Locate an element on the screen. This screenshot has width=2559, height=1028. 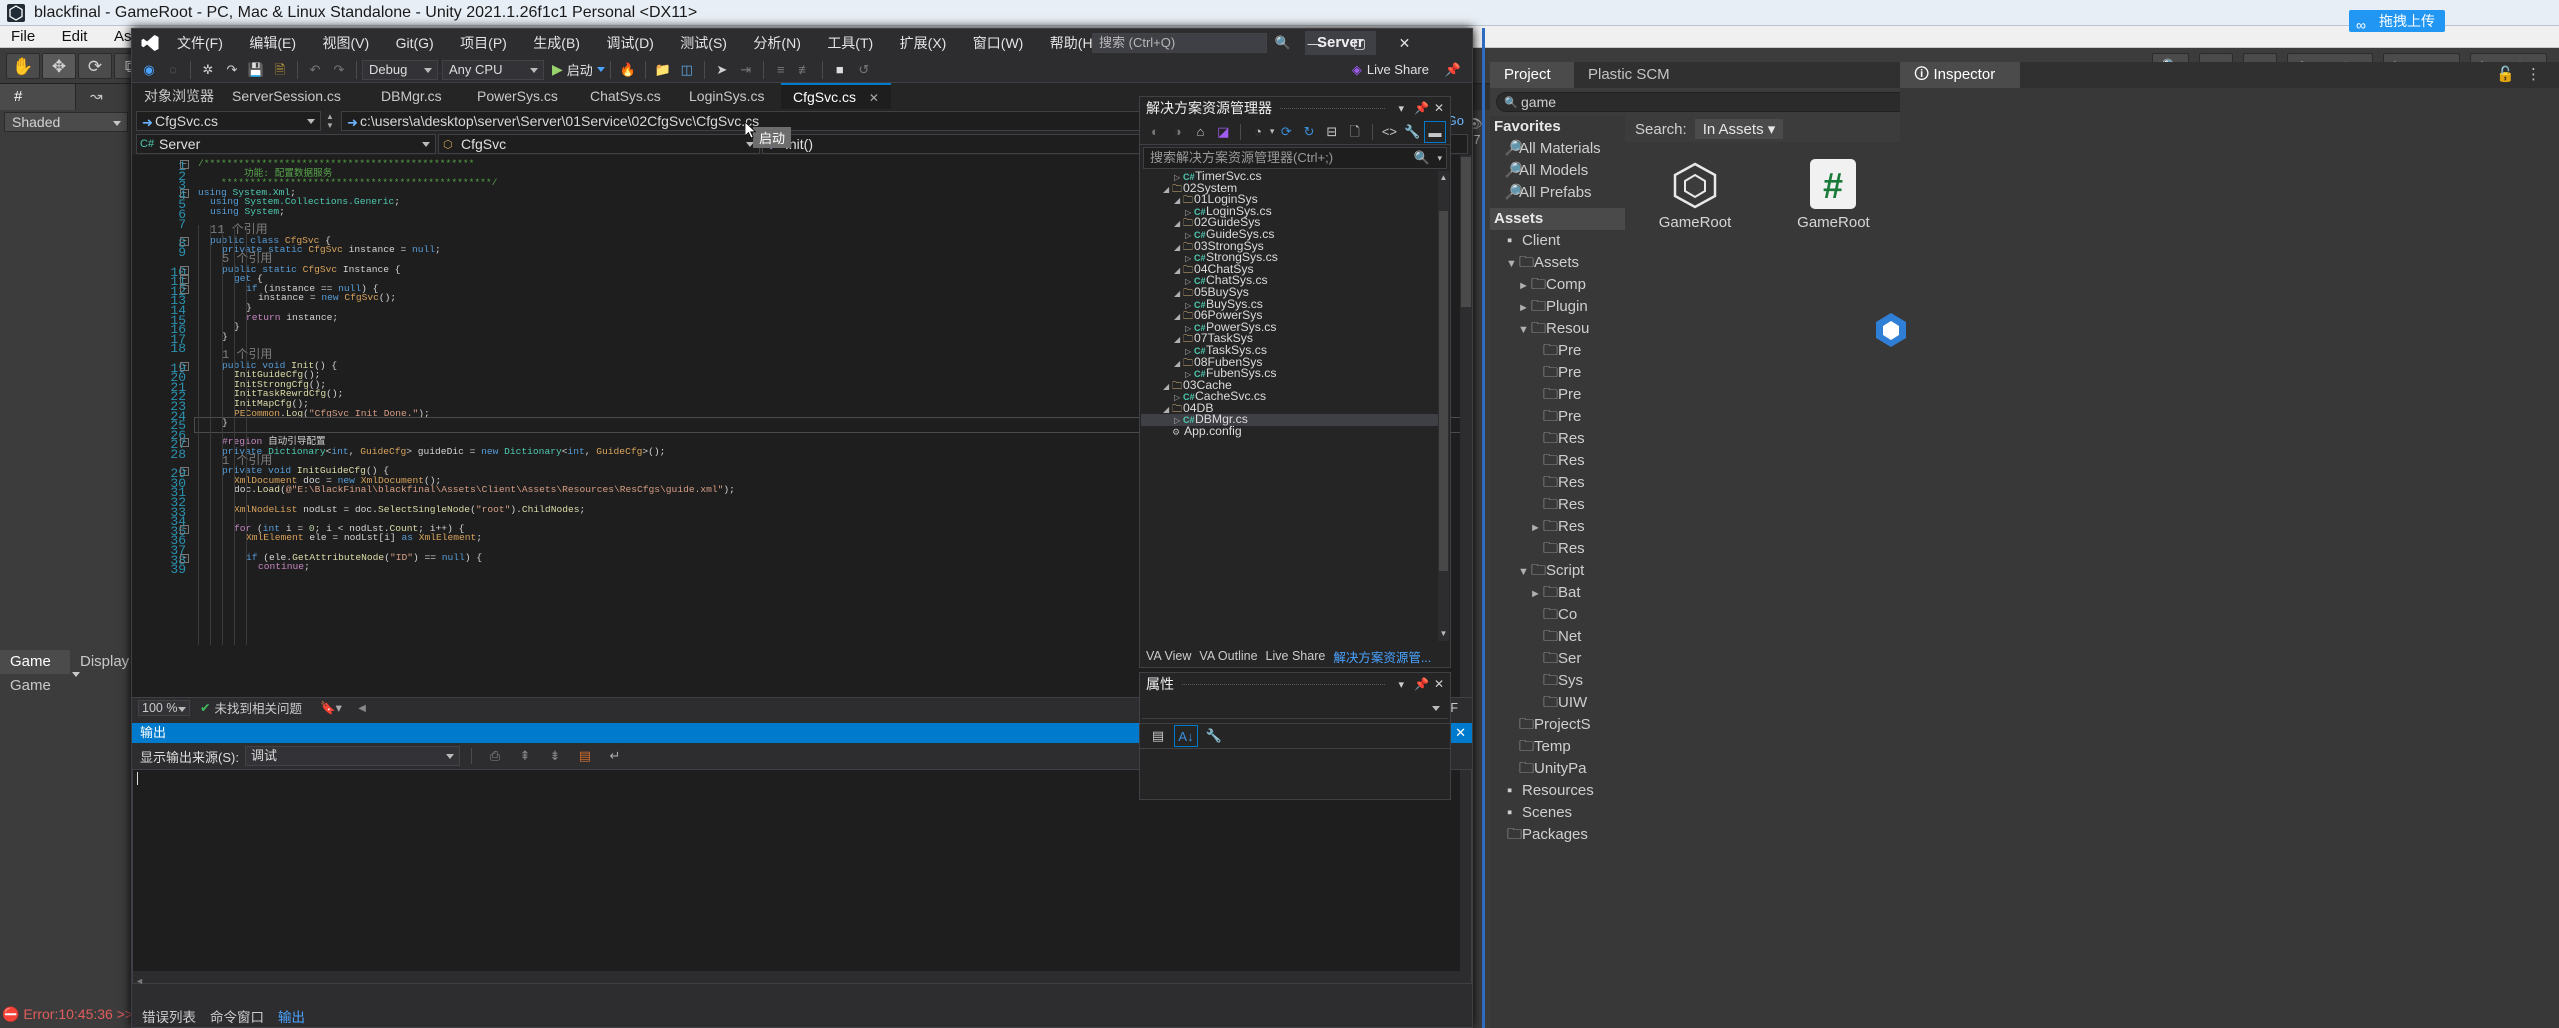
refresh-icon: ⟳ is located at coordinates (1286, 132).